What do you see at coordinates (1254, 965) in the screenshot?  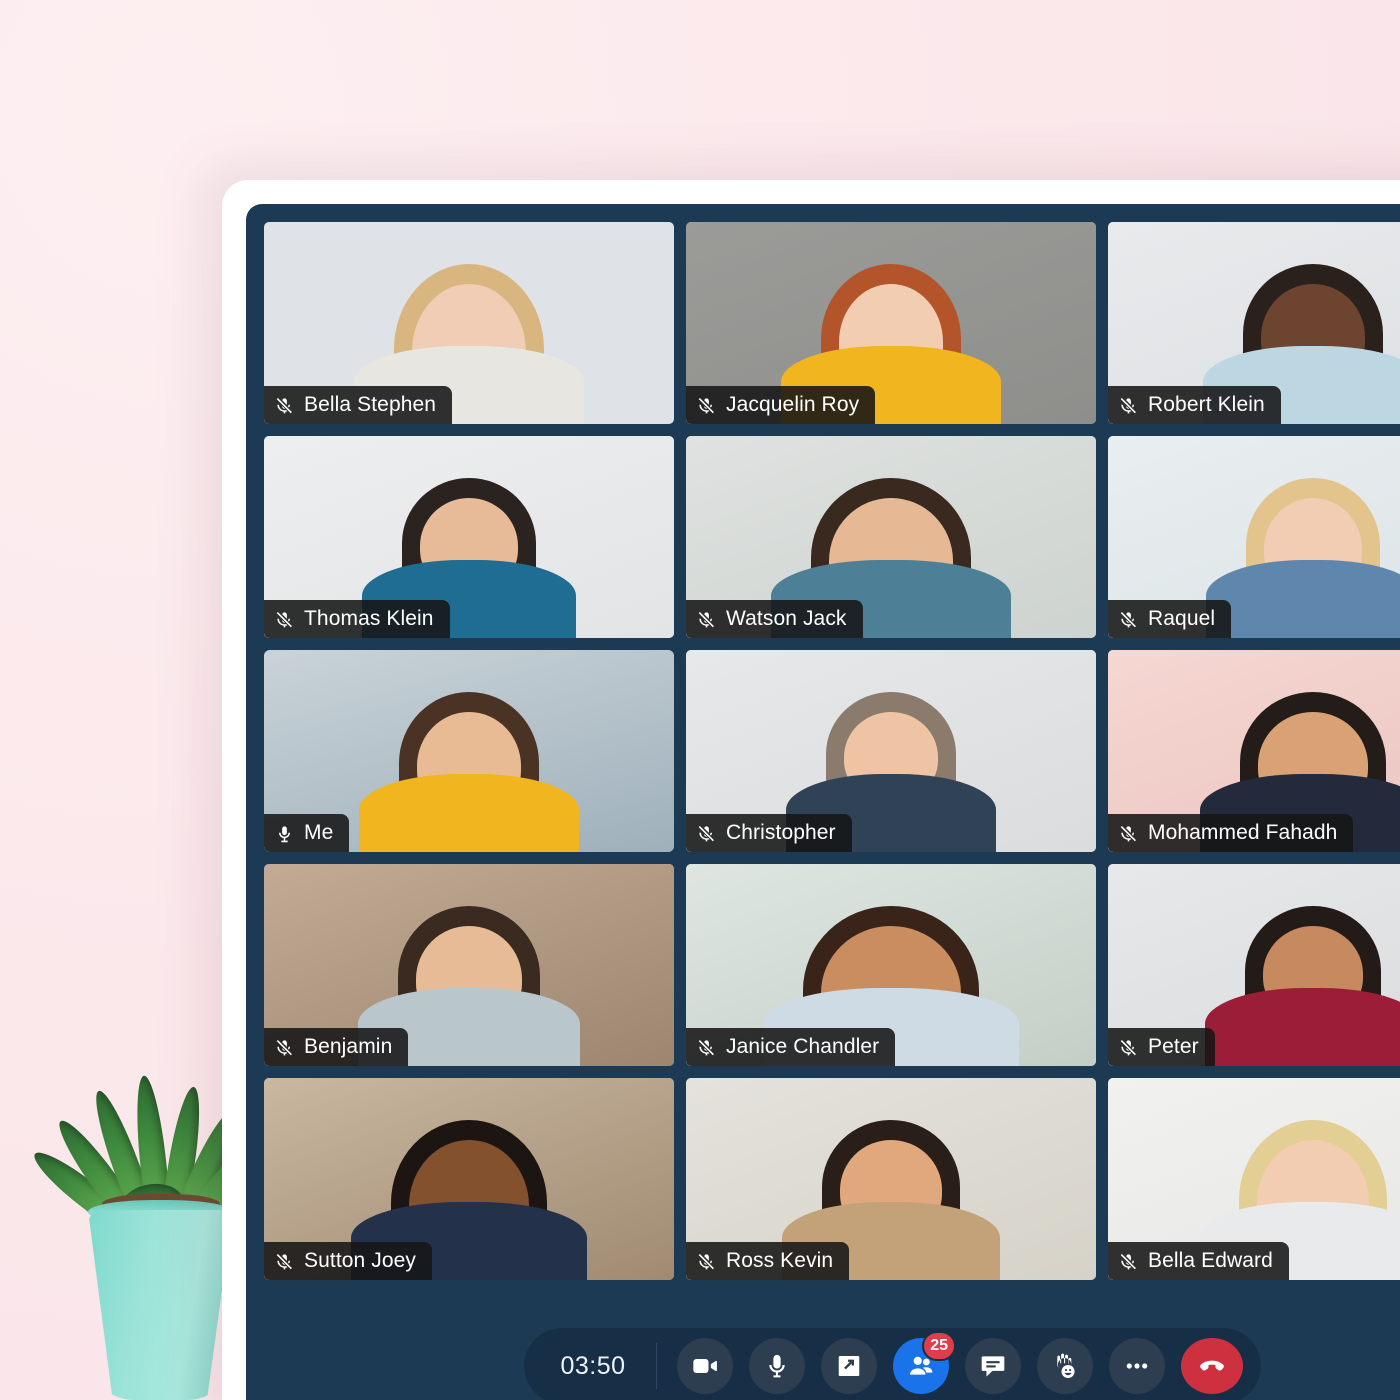 I see `video-tile: Peter` at bounding box center [1254, 965].